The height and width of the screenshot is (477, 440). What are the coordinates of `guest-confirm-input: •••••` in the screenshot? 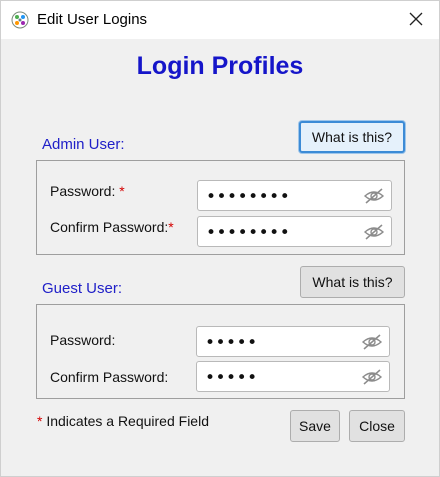 It's located at (293, 376).